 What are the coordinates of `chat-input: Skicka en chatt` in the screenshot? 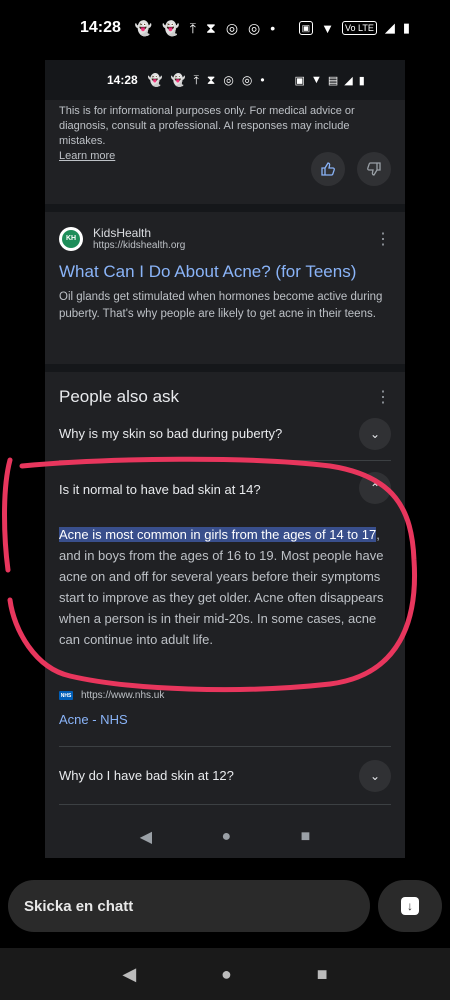 It's located at (189, 906).